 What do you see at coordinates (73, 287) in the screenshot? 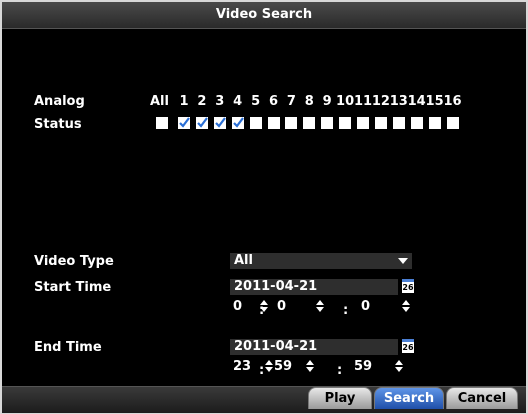
I see `start-time-label: Start Time` at bounding box center [73, 287].